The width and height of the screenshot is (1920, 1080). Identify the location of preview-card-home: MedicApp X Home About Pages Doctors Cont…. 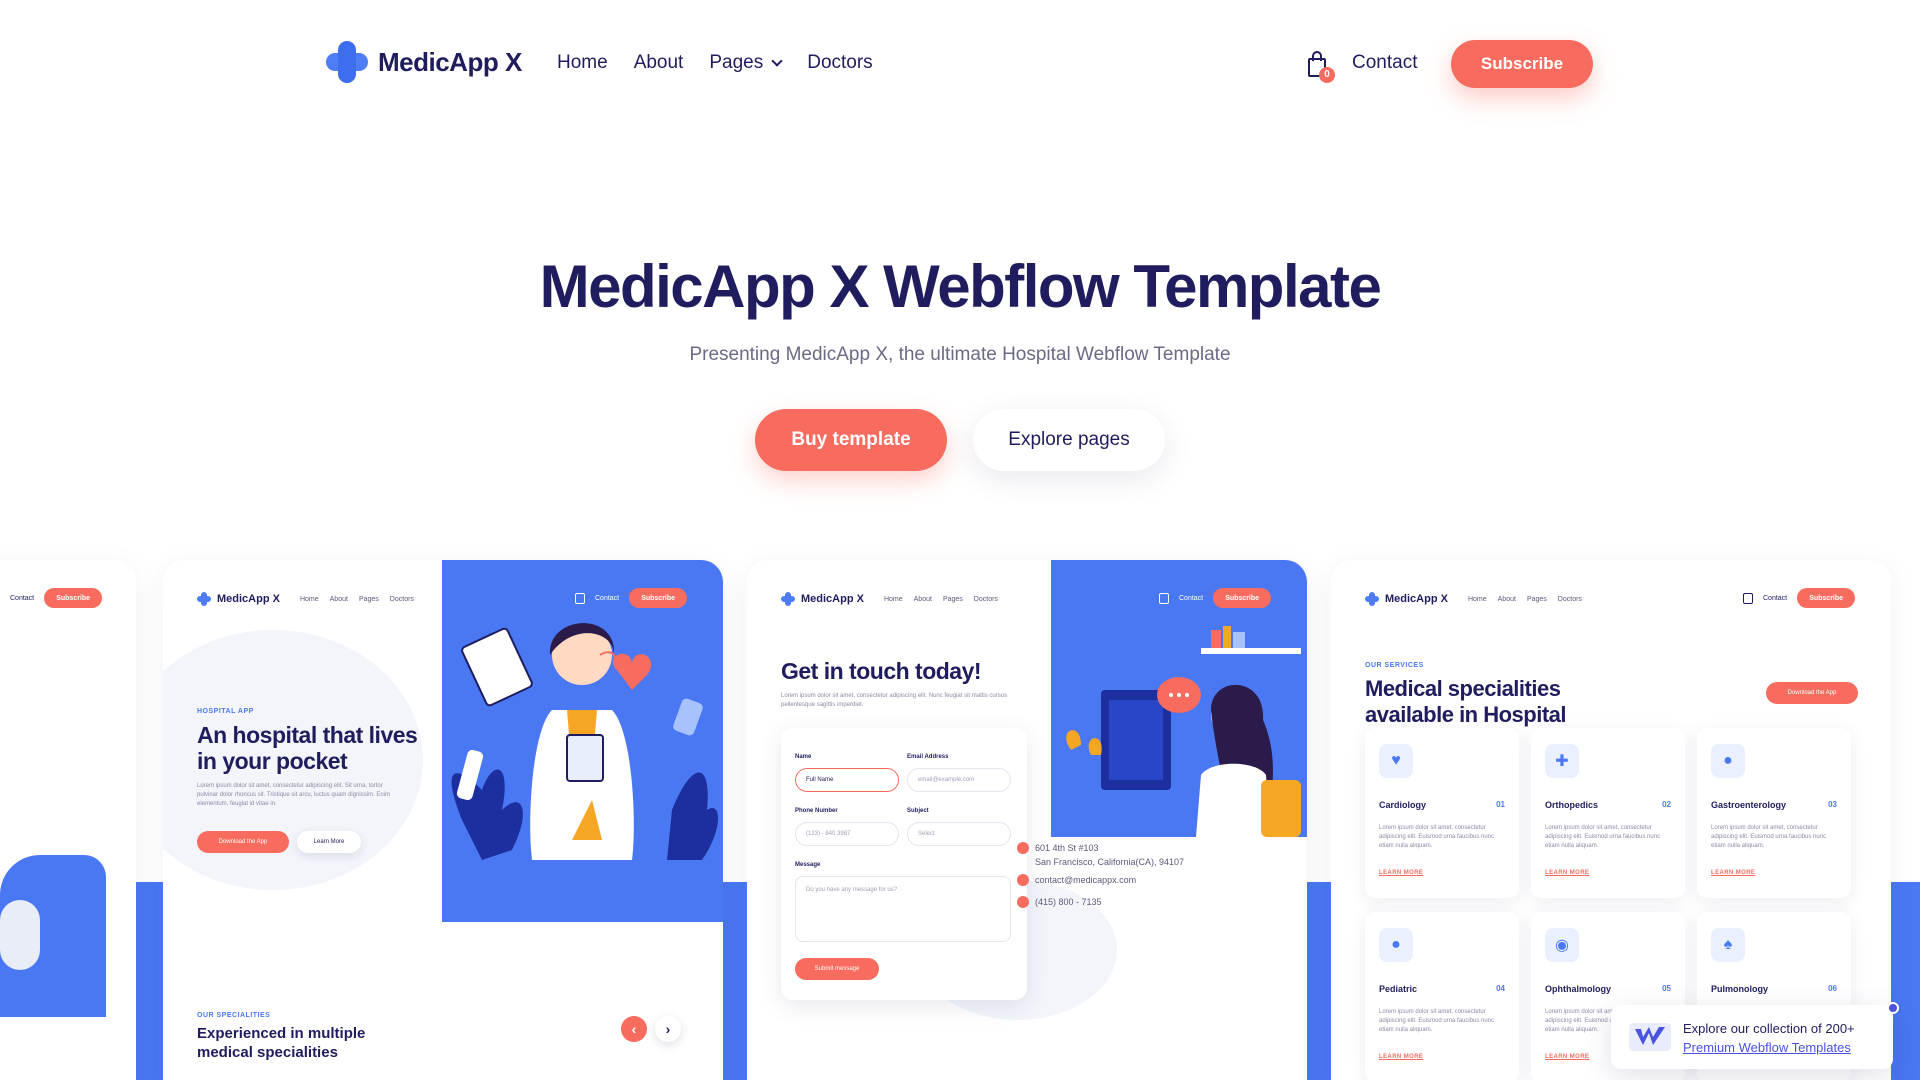
(443, 820).